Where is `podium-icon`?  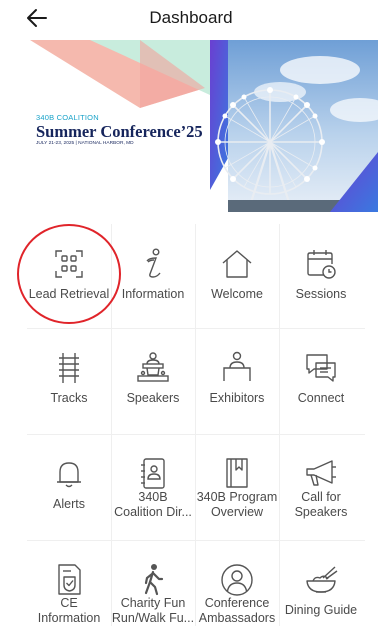 podium-icon is located at coordinates (153, 367).